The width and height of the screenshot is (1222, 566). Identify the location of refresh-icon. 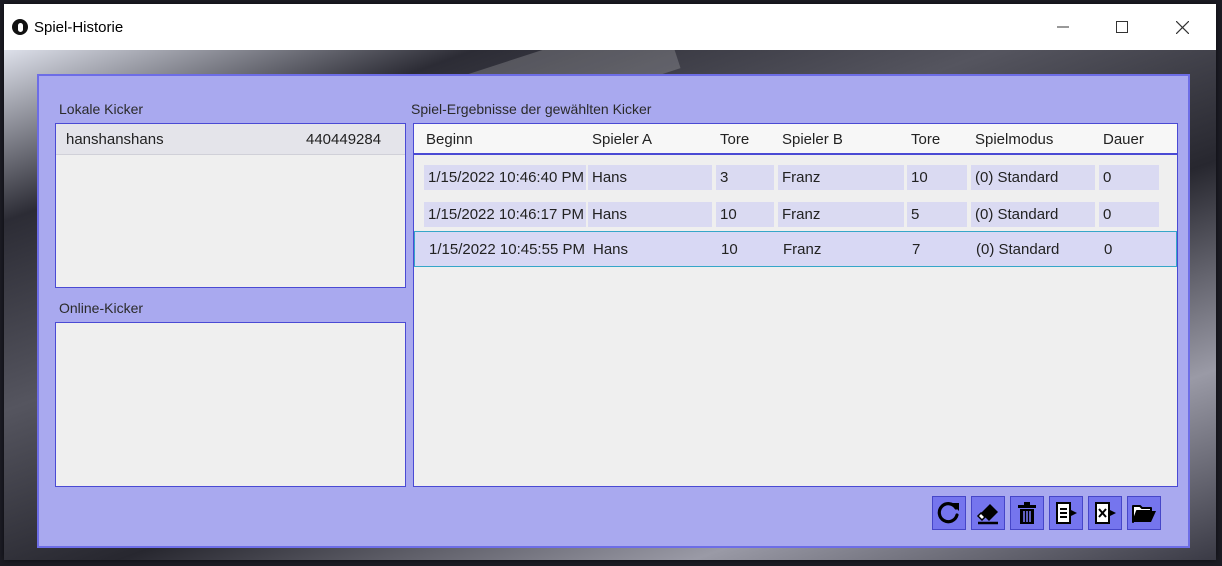
(948, 513).